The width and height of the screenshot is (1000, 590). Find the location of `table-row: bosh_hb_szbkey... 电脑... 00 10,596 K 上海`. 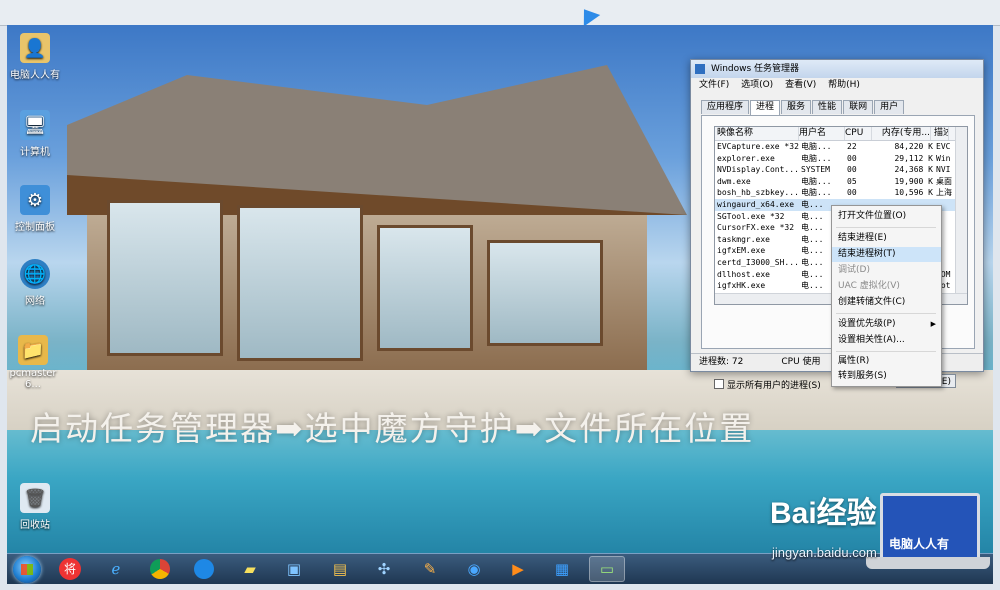

table-row: bosh_hb_szbkey... 电脑... 00 10,596 K 上海 is located at coordinates (841, 193).